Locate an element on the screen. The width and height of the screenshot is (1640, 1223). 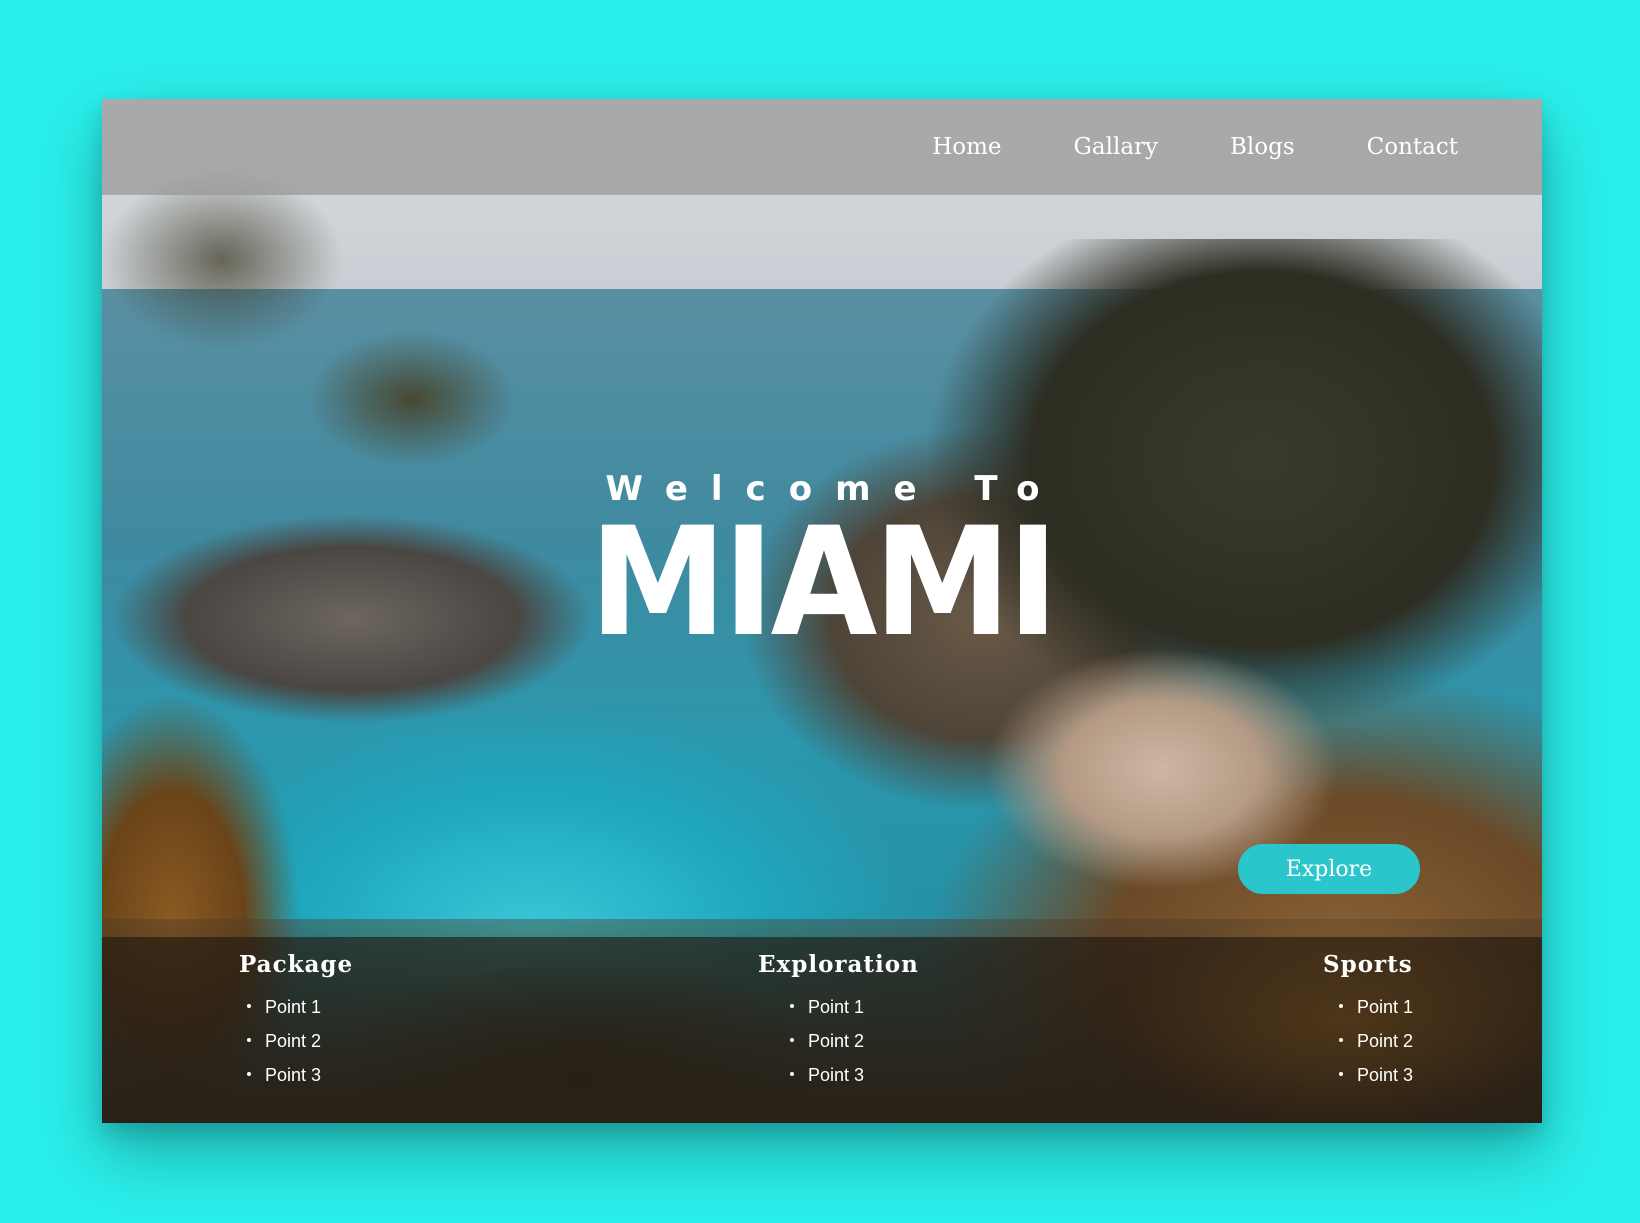
explore-button: Explore is located at coordinates (1329, 869).